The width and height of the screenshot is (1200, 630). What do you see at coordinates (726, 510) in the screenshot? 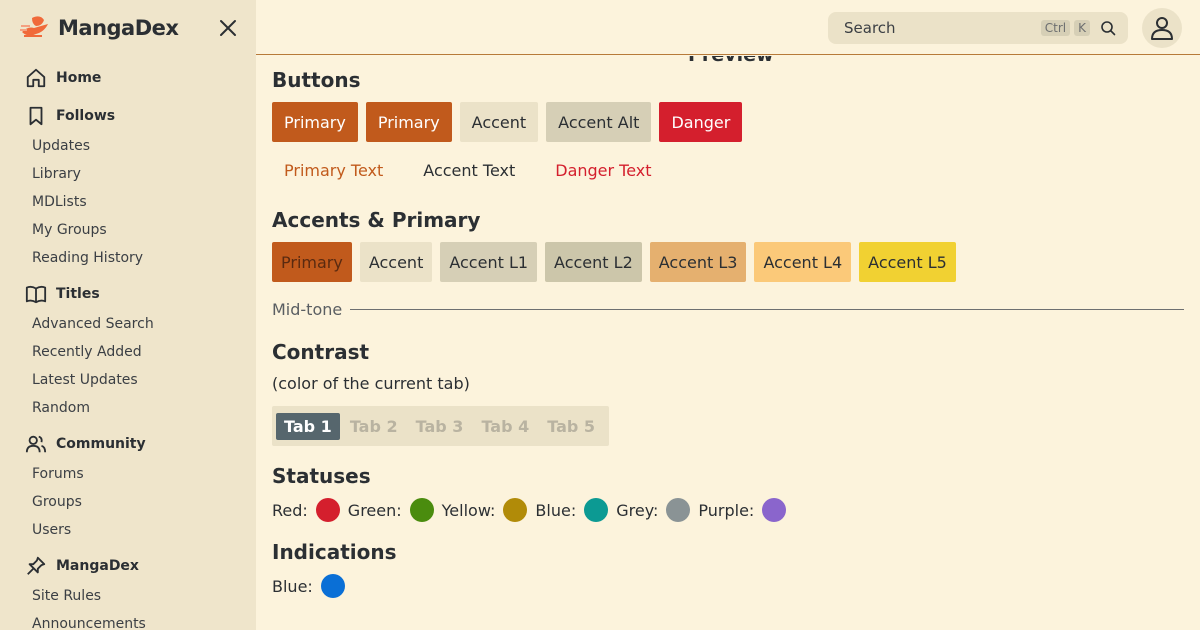
I see `status-label: Purple:` at bounding box center [726, 510].